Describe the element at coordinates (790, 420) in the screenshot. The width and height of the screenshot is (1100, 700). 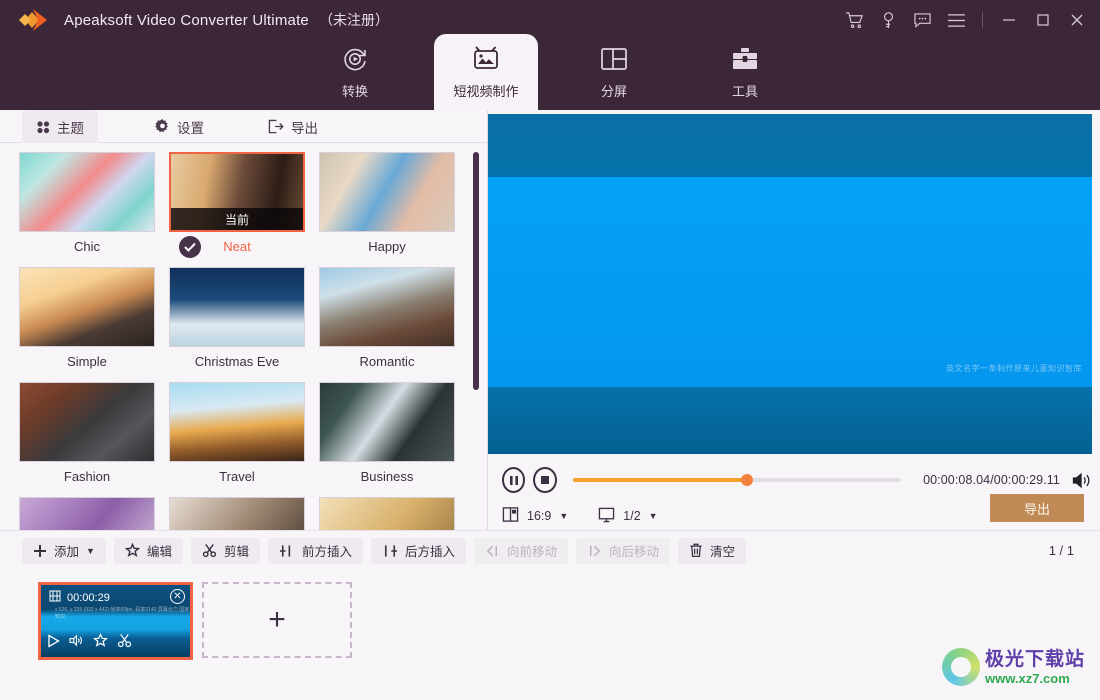
I see `preview-band-bottom` at that location.